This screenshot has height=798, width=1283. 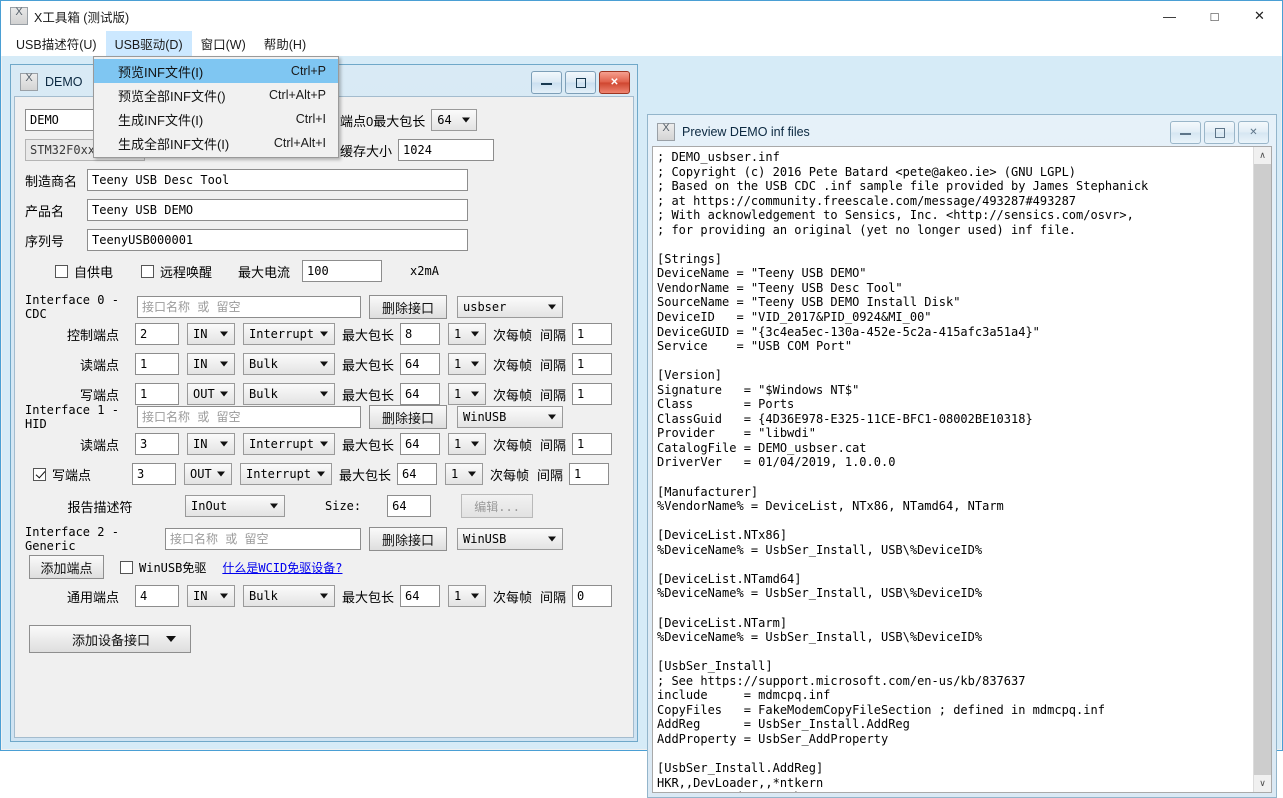 I want to click on interface-2-name-input, so click(x=263, y=539).